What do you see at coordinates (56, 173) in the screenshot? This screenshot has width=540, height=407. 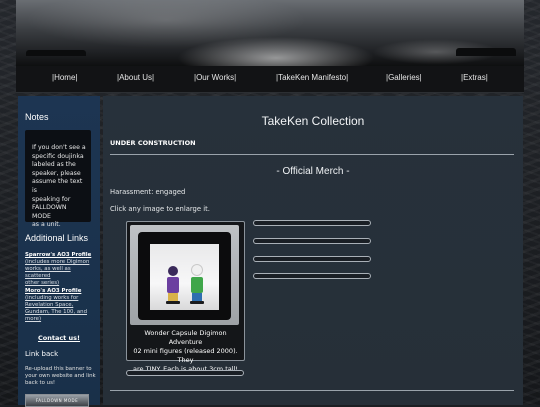 I see `notes-line: speaker, please` at bounding box center [56, 173].